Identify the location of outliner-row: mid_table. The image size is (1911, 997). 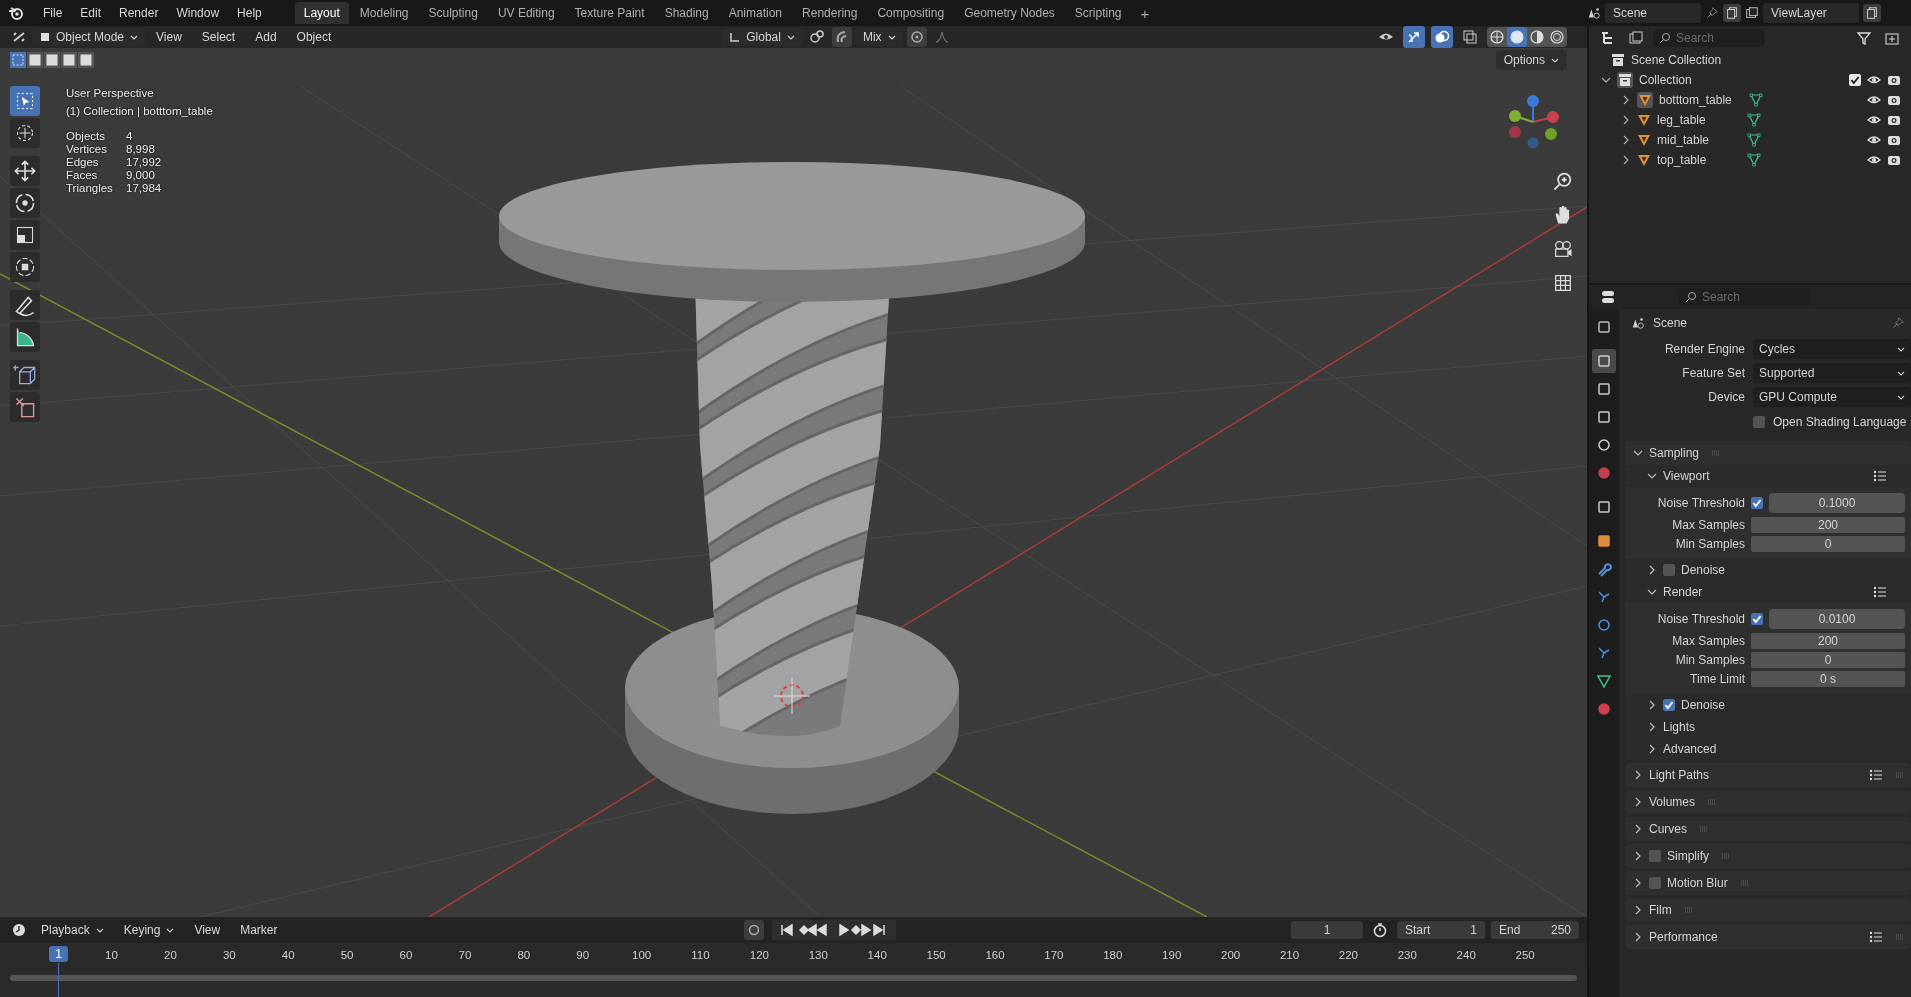
(1750, 140).